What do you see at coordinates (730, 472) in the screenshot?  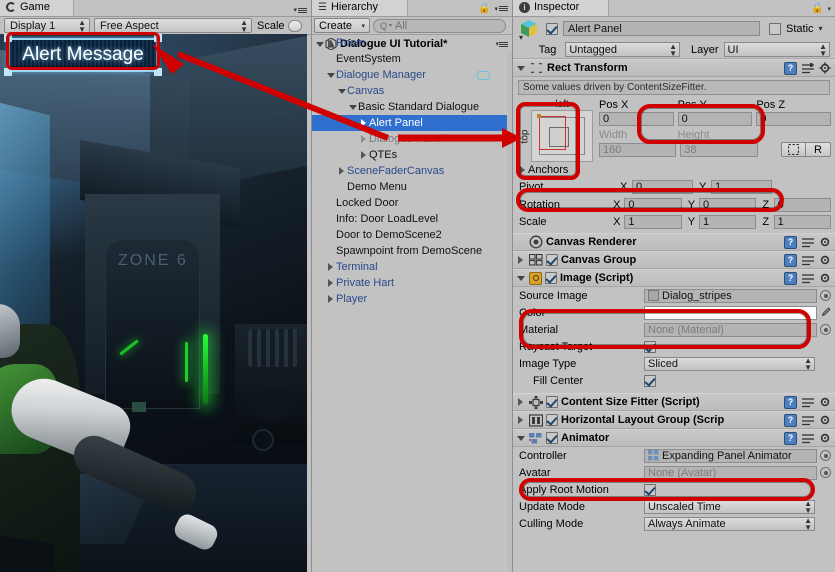 I see `avatar-objectfield: None (Avatar)` at bounding box center [730, 472].